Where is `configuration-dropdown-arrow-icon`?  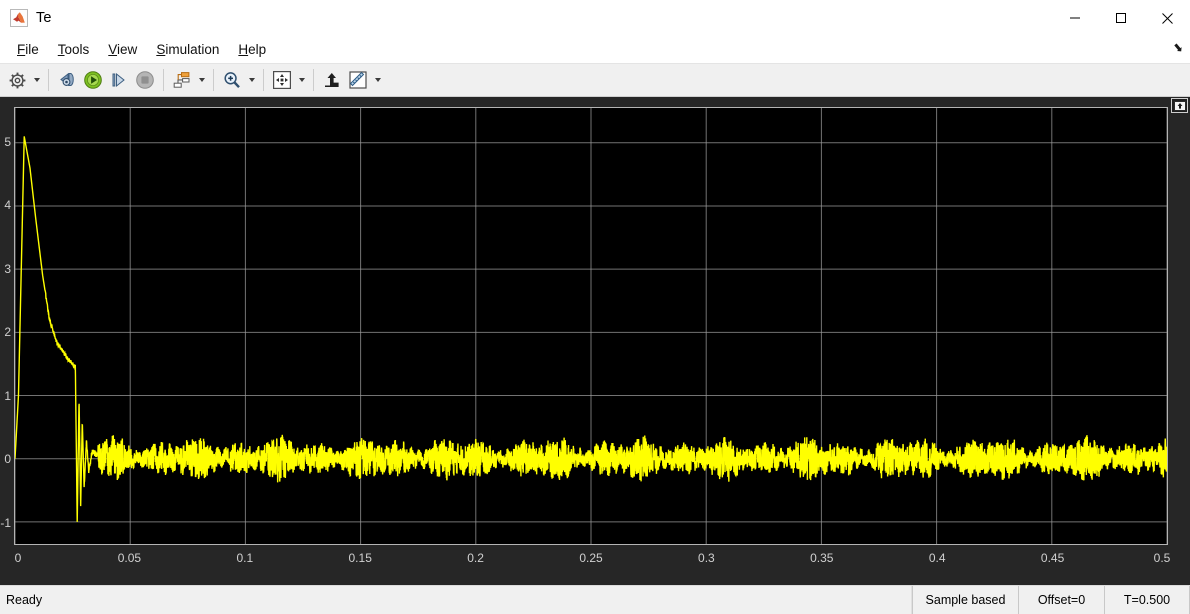
configuration-dropdown-arrow-icon is located at coordinates (36, 80).